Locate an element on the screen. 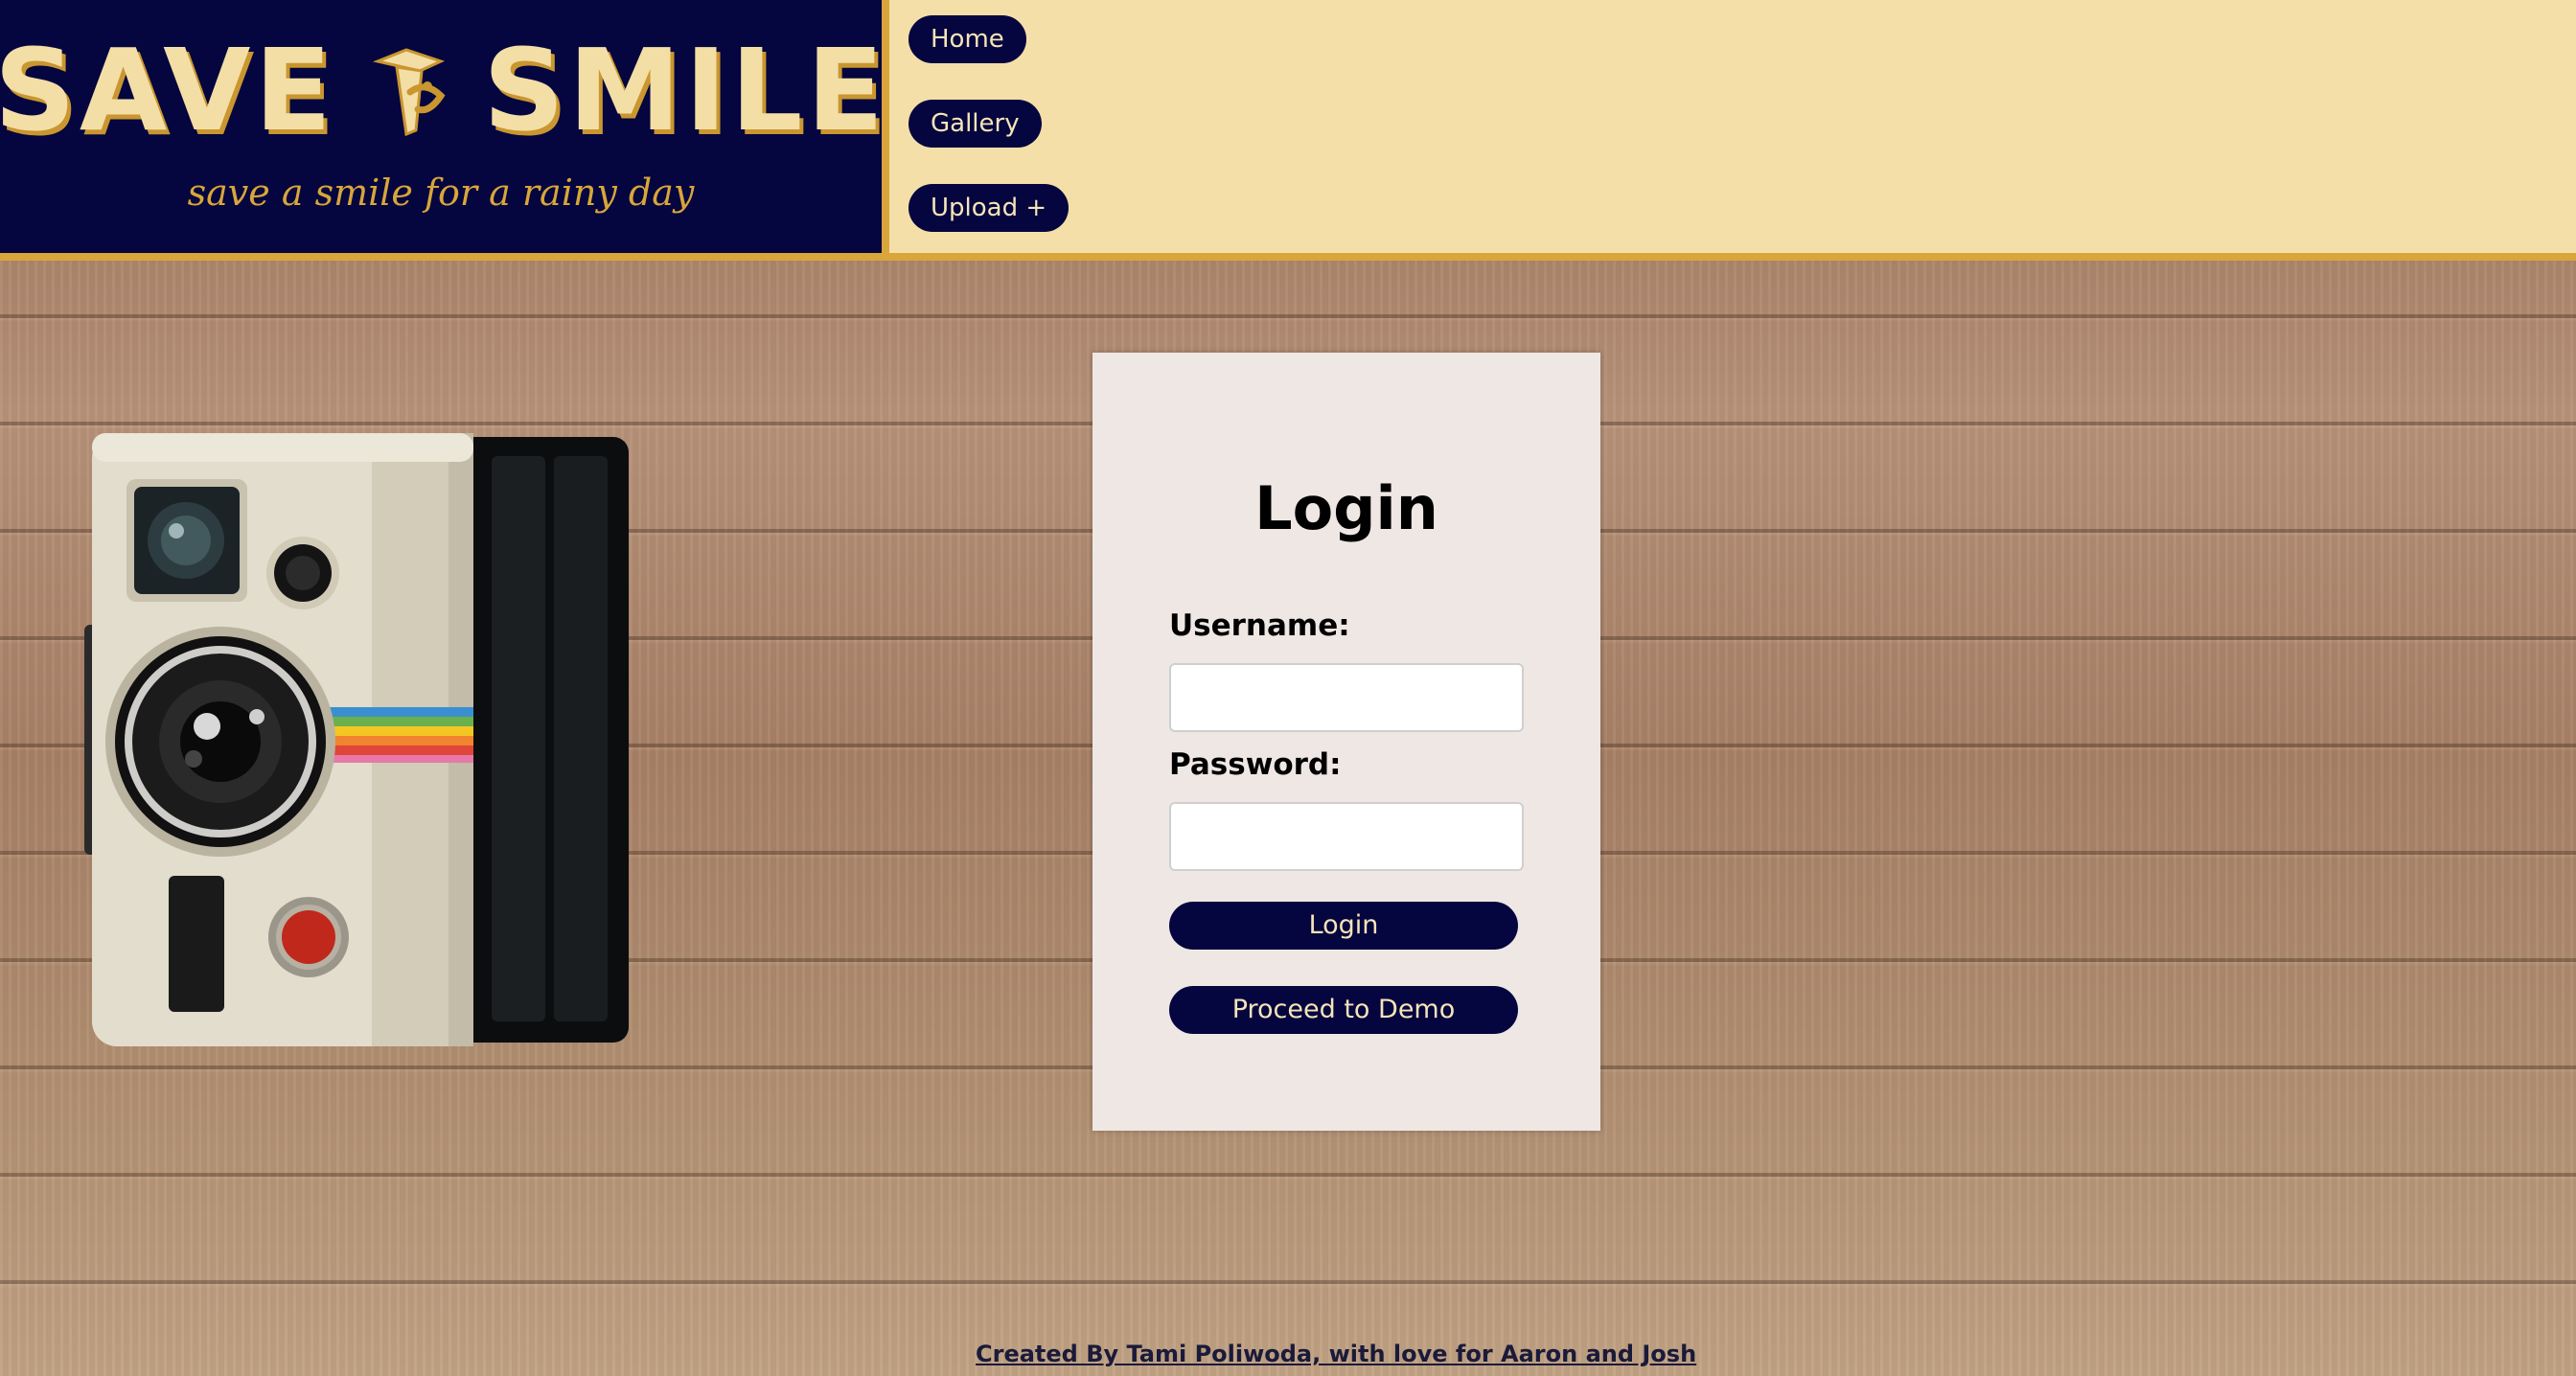 The image size is (2576, 1376). instant-camera-icon is located at coordinates (356, 740).